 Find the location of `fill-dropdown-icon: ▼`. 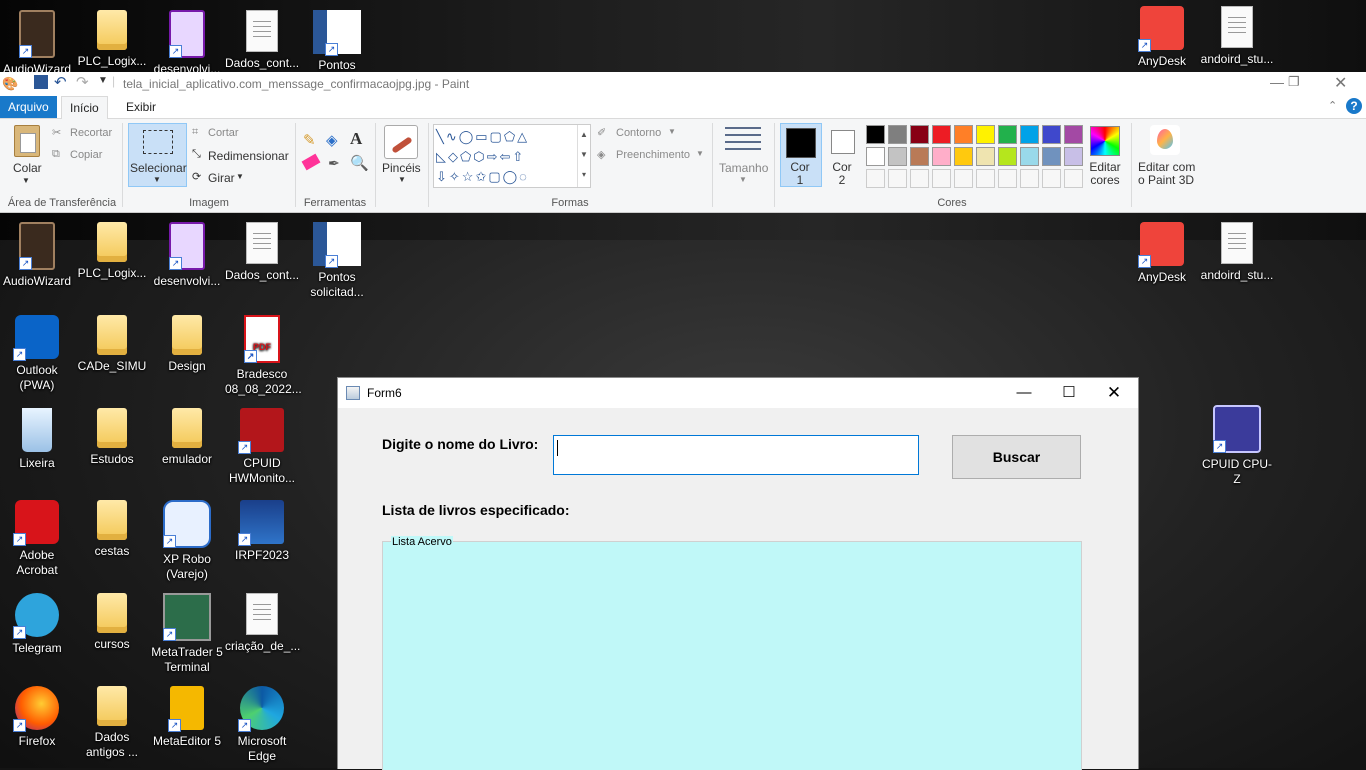

fill-dropdown-icon: ▼ is located at coordinates (700, 153).